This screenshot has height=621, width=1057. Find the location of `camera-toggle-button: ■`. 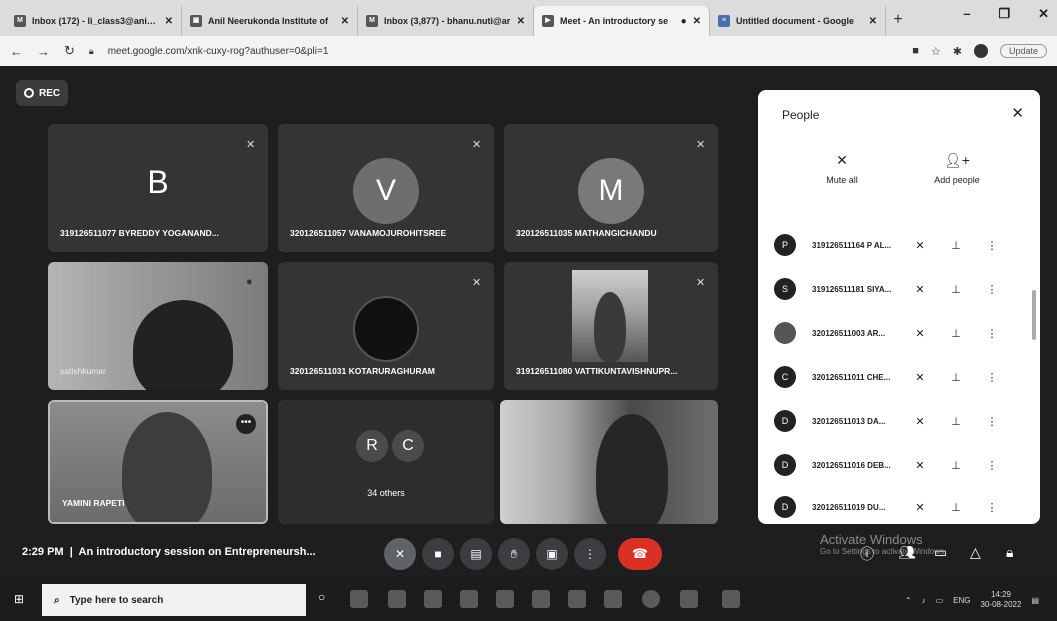

camera-toggle-button: ■ is located at coordinates (438, 554).